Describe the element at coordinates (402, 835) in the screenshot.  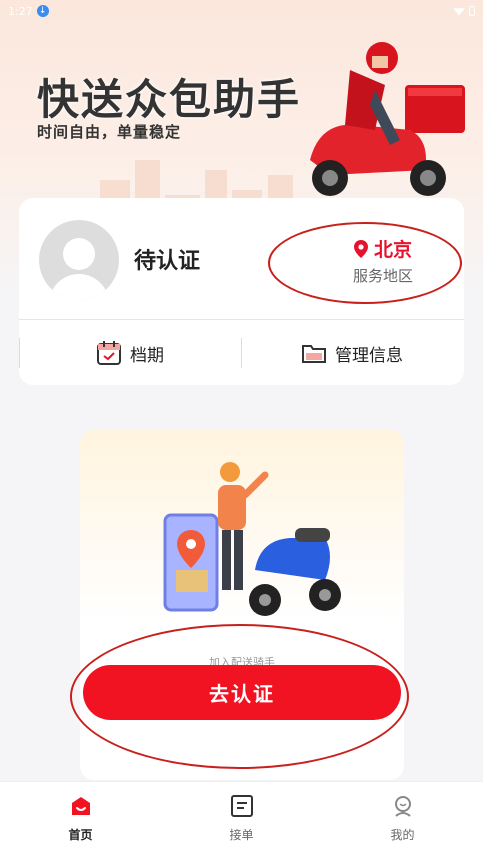
I see `tab-mine-label: 我的` at that location.